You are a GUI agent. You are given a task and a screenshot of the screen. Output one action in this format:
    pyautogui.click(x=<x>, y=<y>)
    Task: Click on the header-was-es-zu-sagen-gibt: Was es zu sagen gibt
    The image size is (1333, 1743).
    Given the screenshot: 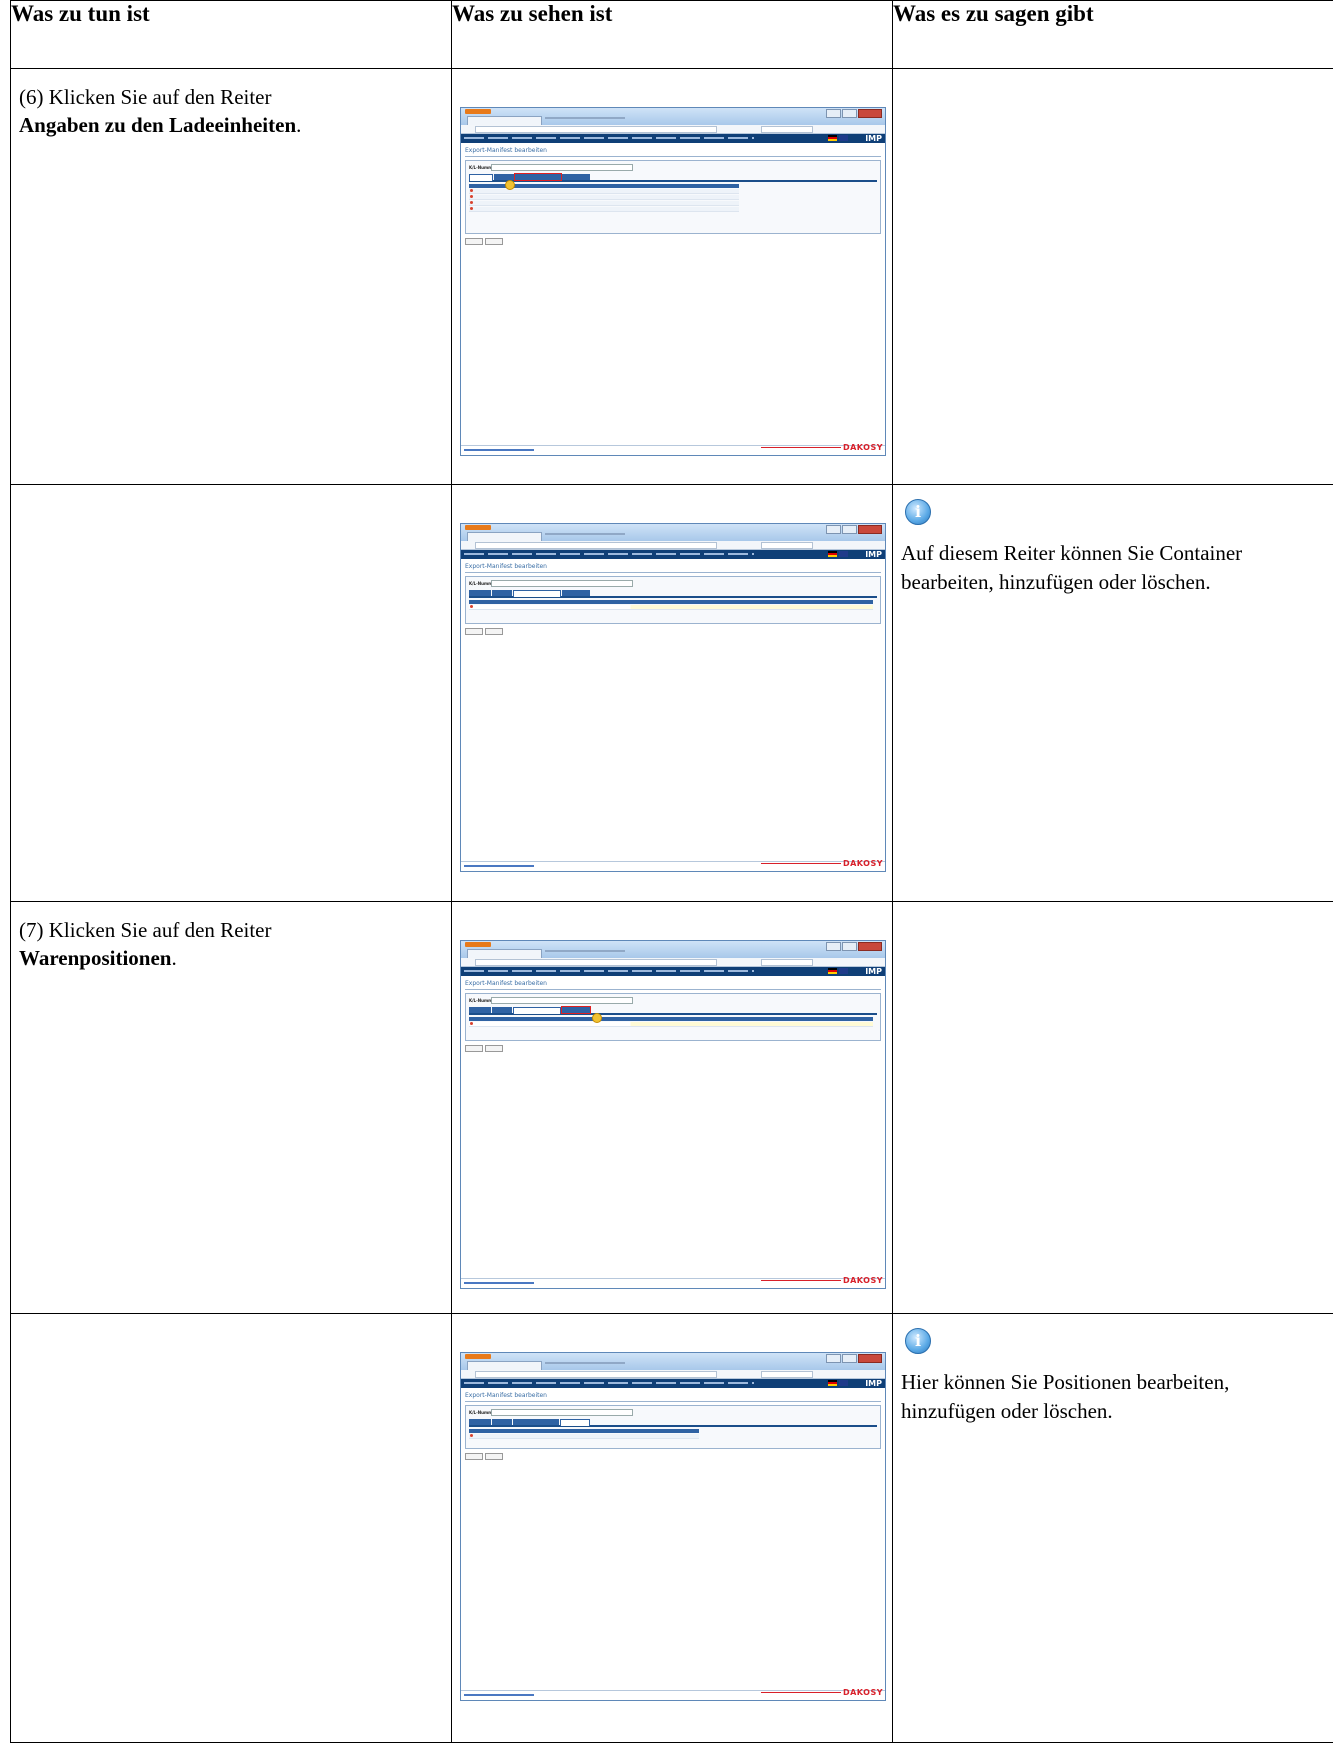 What is the action you would take?
    pyautogui.click(x=1113, y=35)
    